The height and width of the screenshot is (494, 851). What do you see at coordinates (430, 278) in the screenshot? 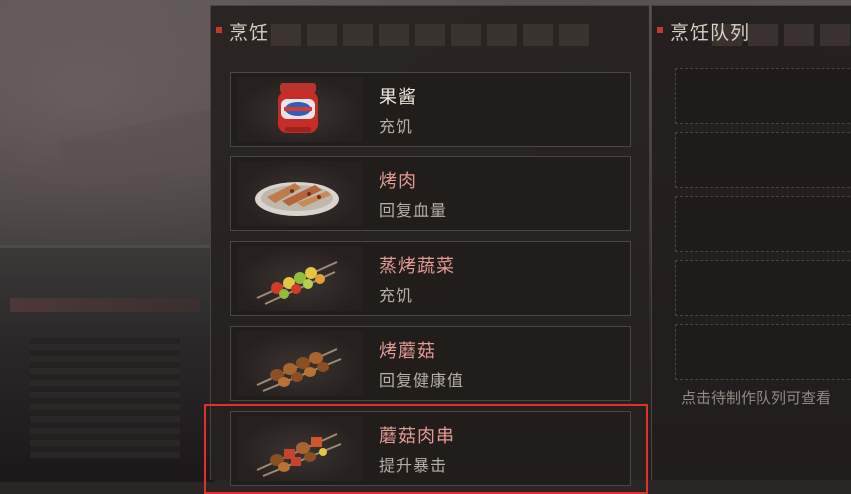
I see `recipe-item-steamed-vegetables: 蒸烤蔬菜 充饥` at bounding box center [430, 278].